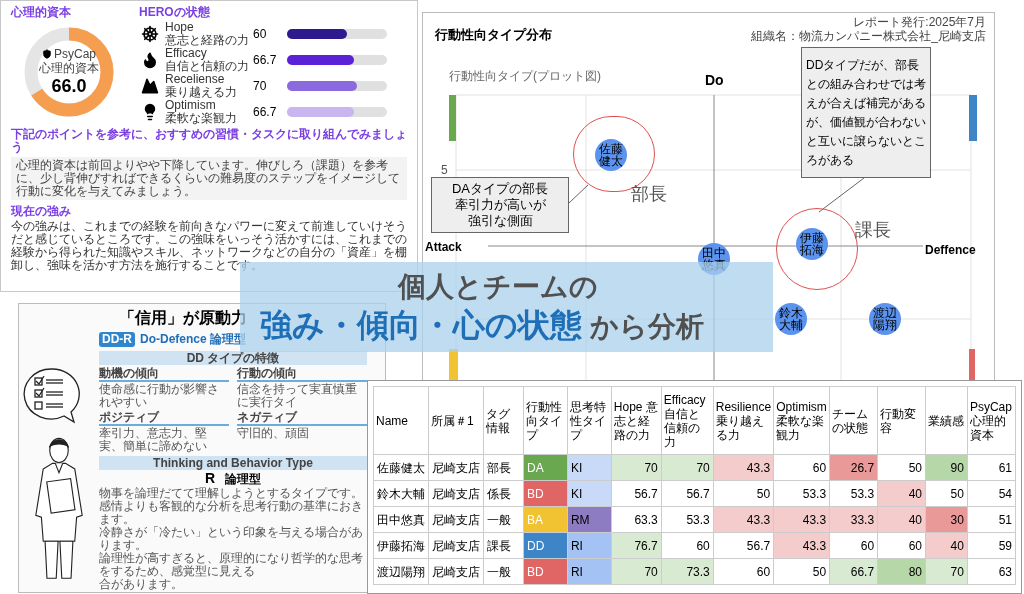  I want to click on feature-text: 守旧的、頑固, so click(273, 433).